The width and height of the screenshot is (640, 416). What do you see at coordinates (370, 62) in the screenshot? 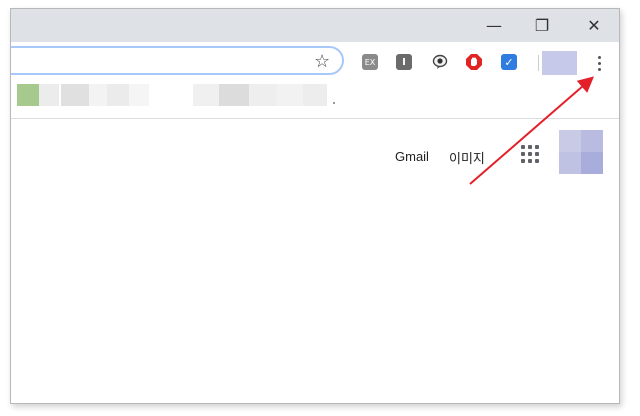
I see `ex-extension-icon: EX` at bounding box center [370, 62].